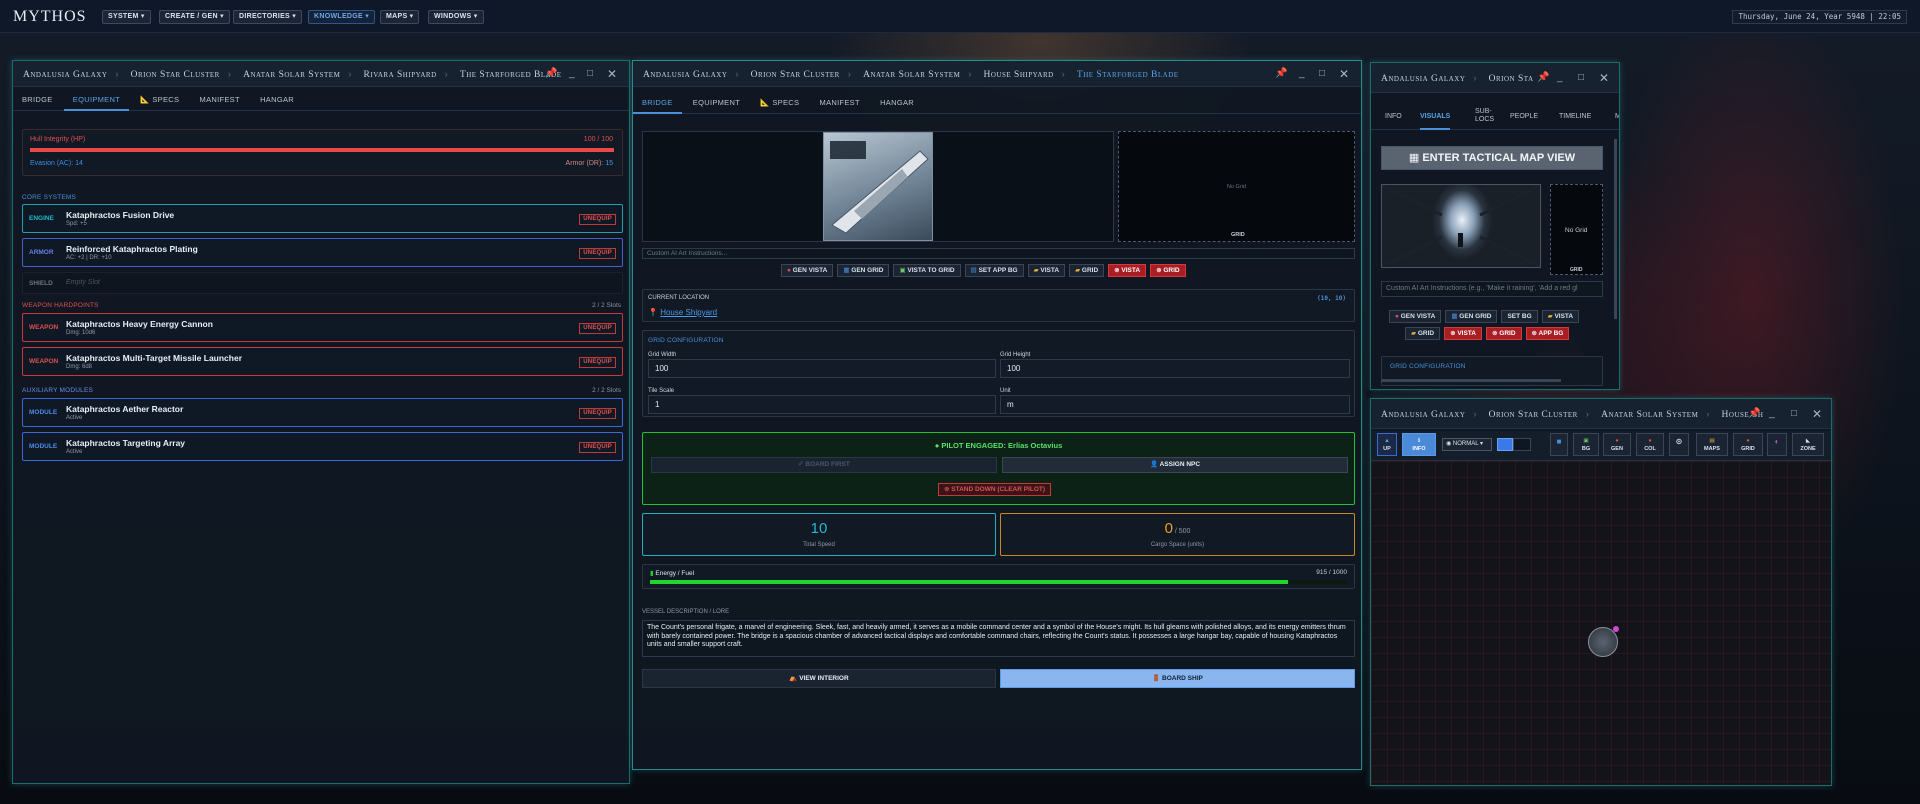 This screenshot has width=1920, height=804. Describe the element at coordinates (1511, 78) in the screenshot. I see `breadcrumb-cluster: Orion Sta` at that location.